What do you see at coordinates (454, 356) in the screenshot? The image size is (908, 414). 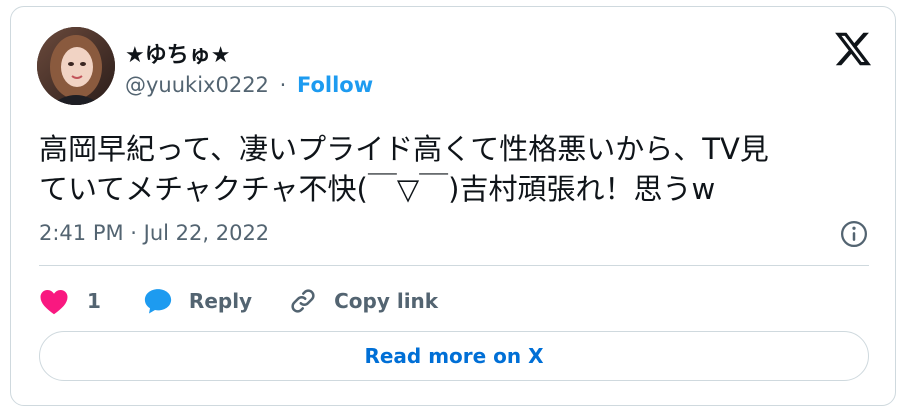 I see `read-more-button: Read more on X` at bounding box center [454, 356].